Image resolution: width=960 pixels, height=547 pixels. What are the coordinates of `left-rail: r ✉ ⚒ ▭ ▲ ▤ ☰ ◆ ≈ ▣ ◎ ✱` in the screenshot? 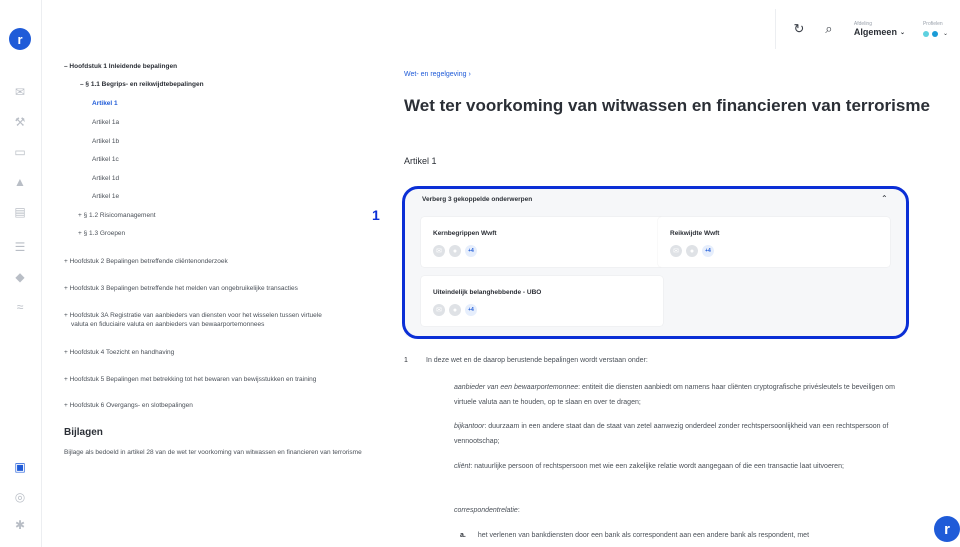 It's located at (21, 273).